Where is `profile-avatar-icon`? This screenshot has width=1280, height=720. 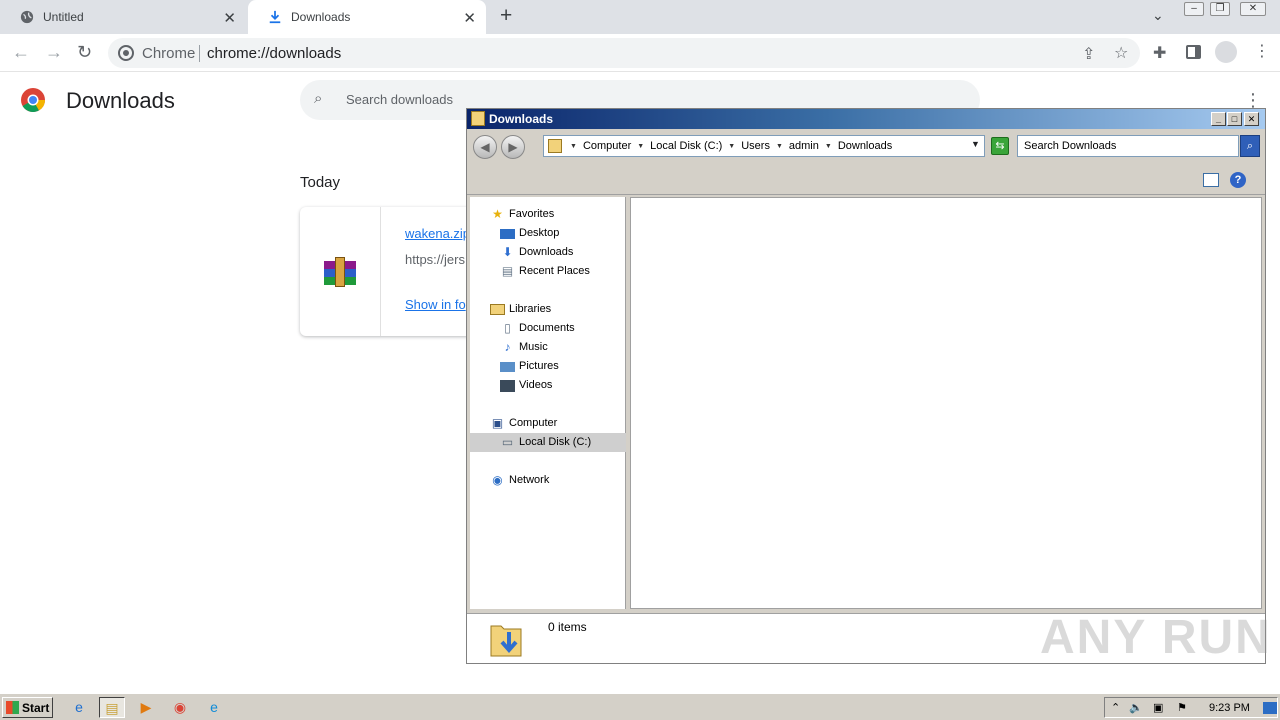 profile-avatar-icon is located at coordinates (1226, 52).